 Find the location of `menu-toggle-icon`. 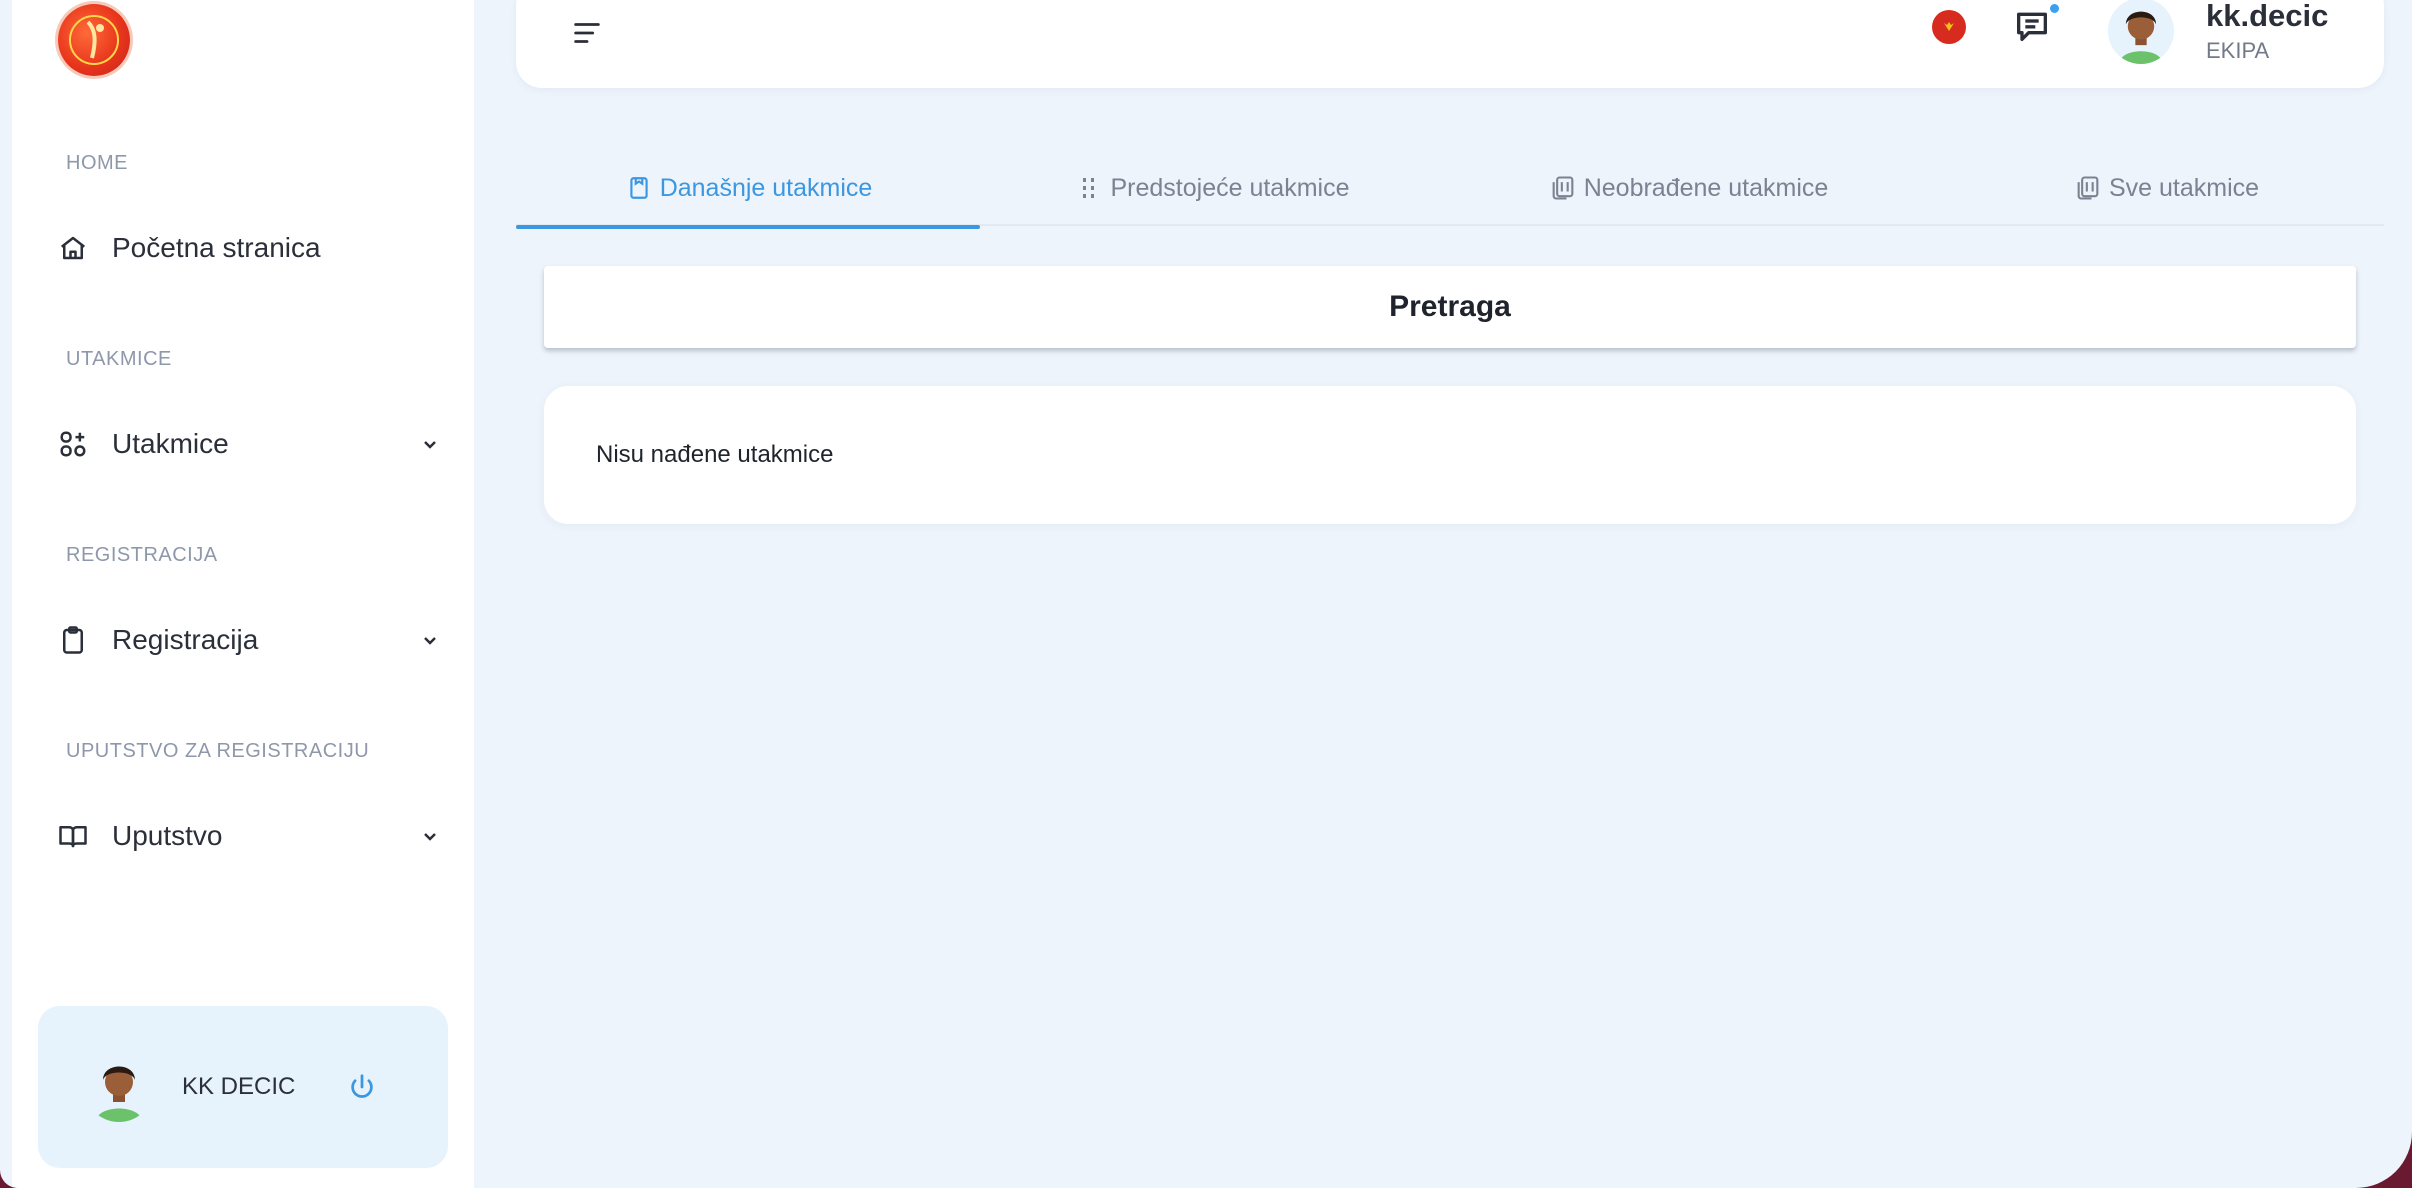

menu-toggle-icon is located at coordinates (587, 33).